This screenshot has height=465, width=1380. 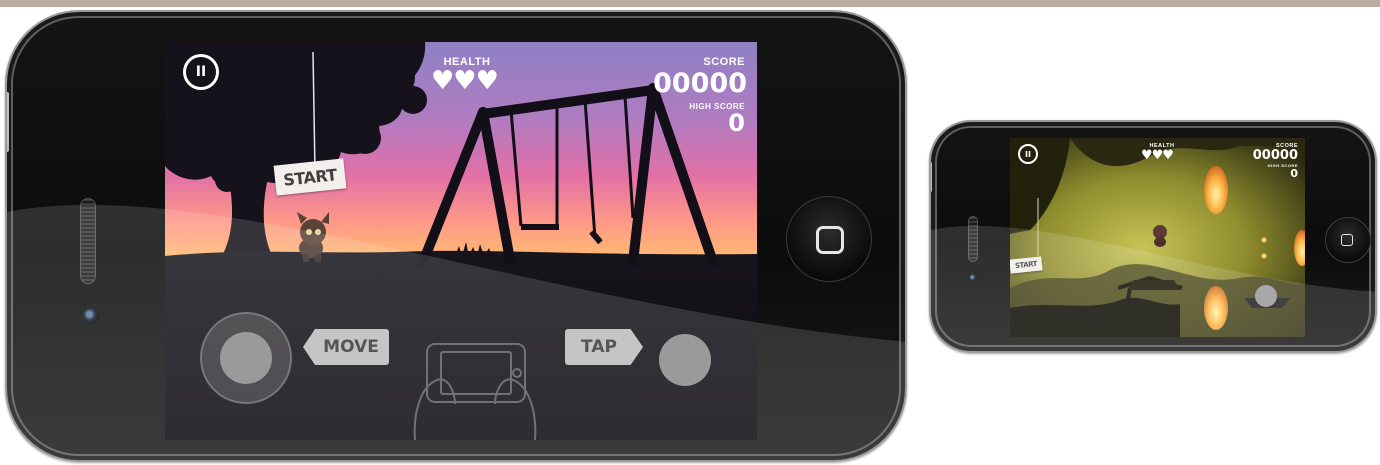 What do you see at coordinates (346, 347) in the screenshot?
I see `move-hint-label: MOVE` at bounding box center [346, 347].